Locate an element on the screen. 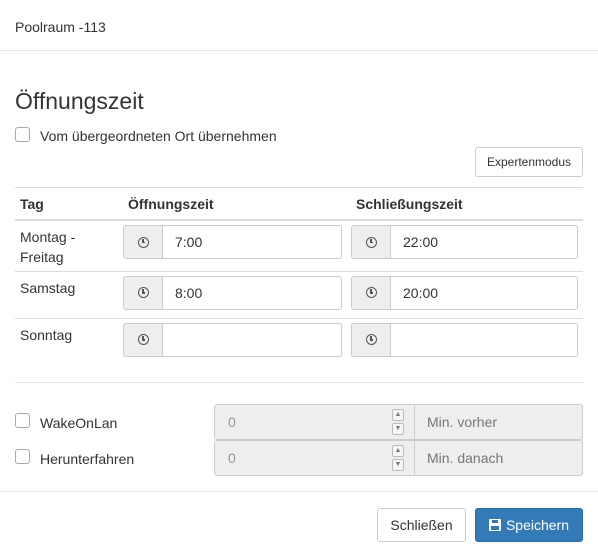 The image size is (598, 556). table-row: Samstag 8:00 20:00 is located at coordinates (299, 294).